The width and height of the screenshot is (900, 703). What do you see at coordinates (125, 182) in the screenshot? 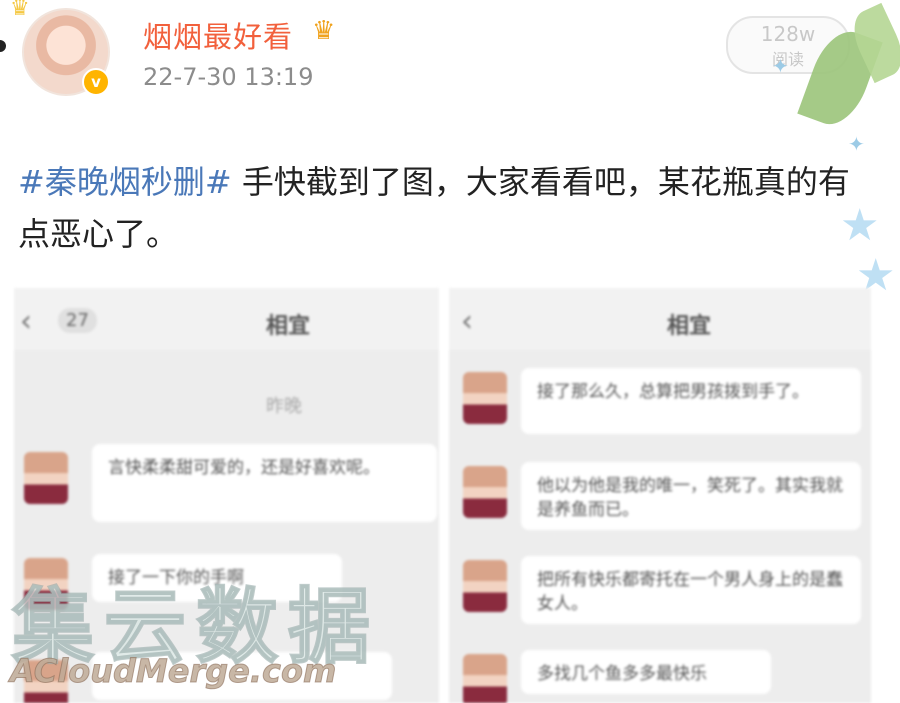
I see `hashtag-link: #秦晚烟秒删#` at bounding box center [125, 182].